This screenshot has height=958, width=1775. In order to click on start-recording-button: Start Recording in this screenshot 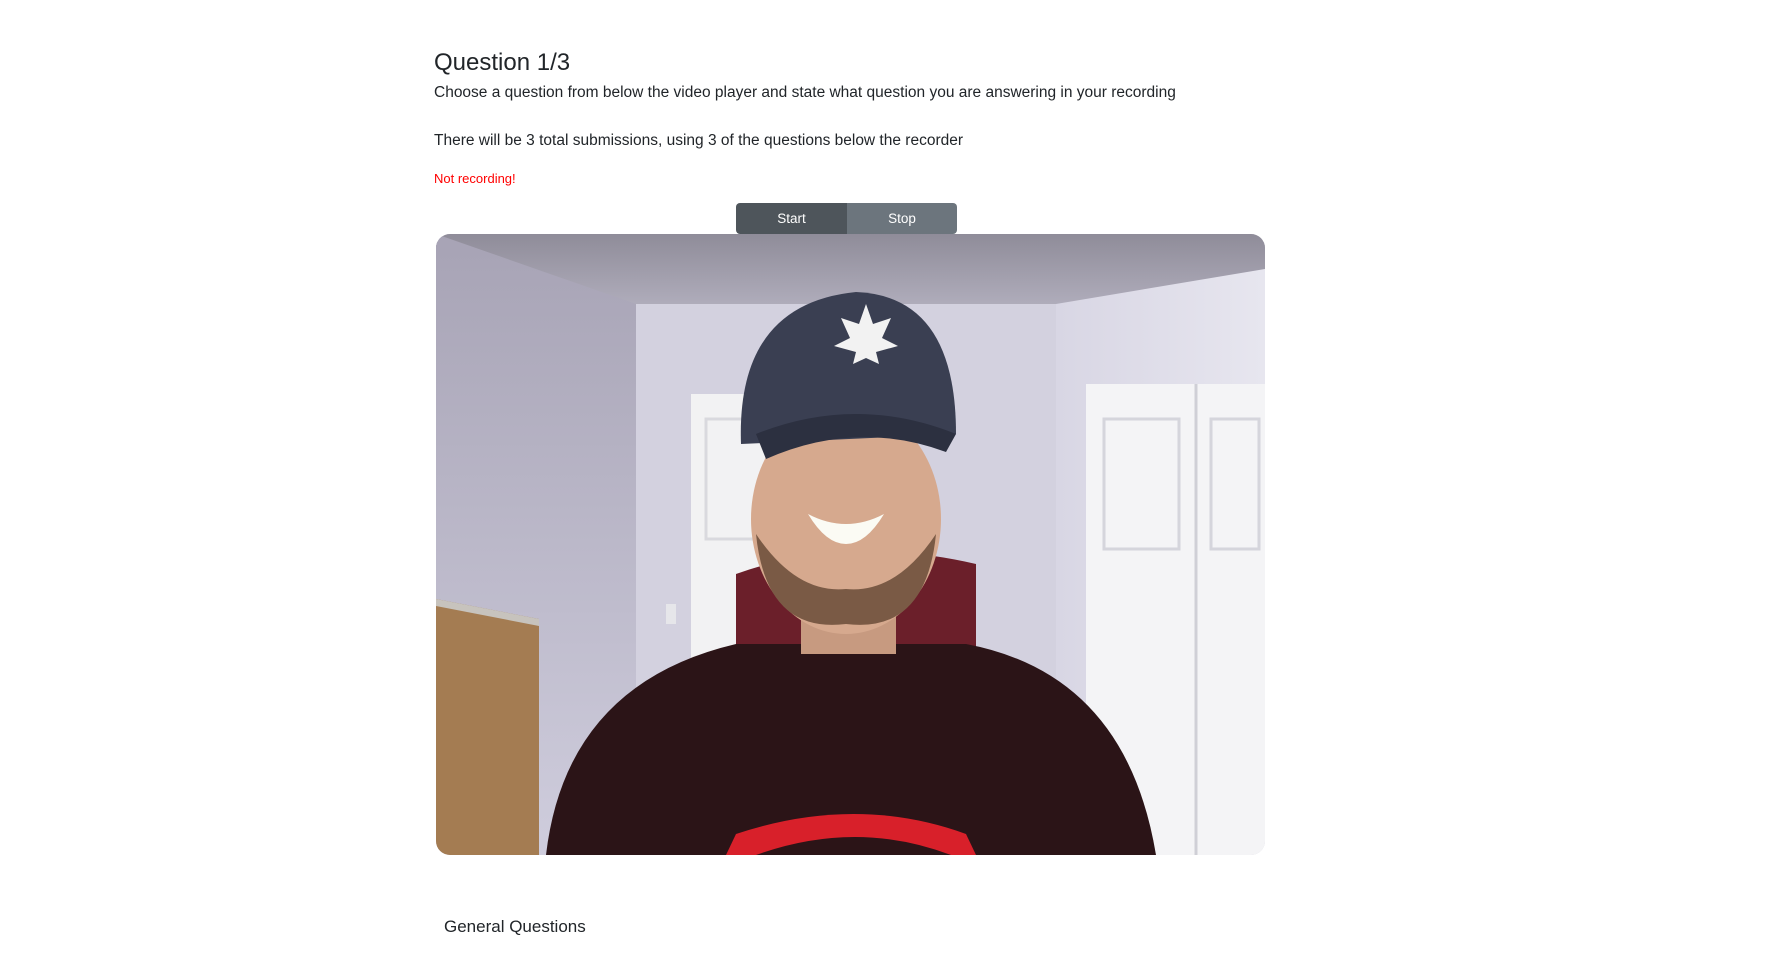, I will do `click(791, 230)`.